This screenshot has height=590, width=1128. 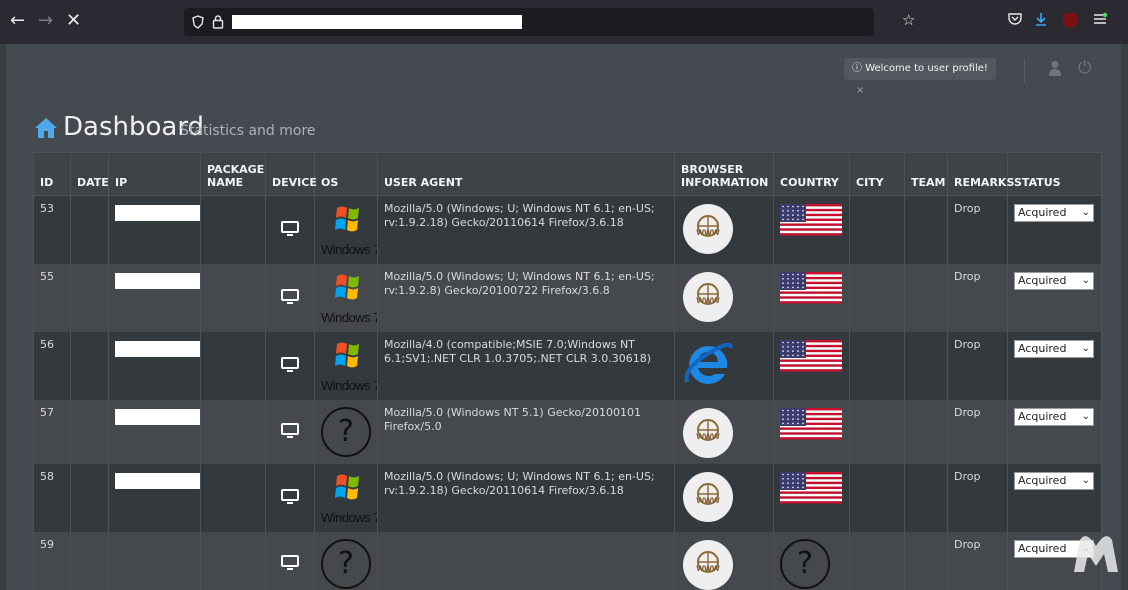 What do you see at coordinates (198, 22) in the screenshot?
I see `shield-icon` at bounding box center [198, 22].